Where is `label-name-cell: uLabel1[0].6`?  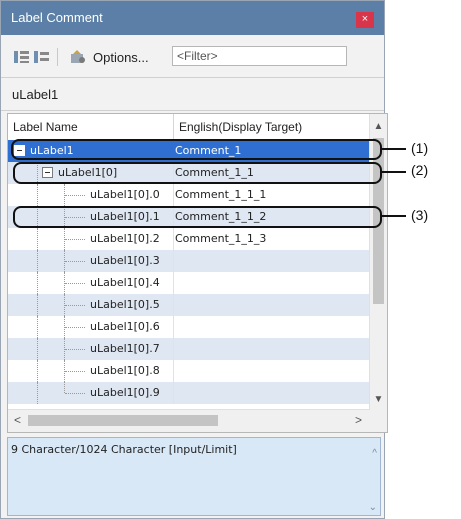
label-name-cell: uLabel1[0].6 is located at coordinates (125, 326).